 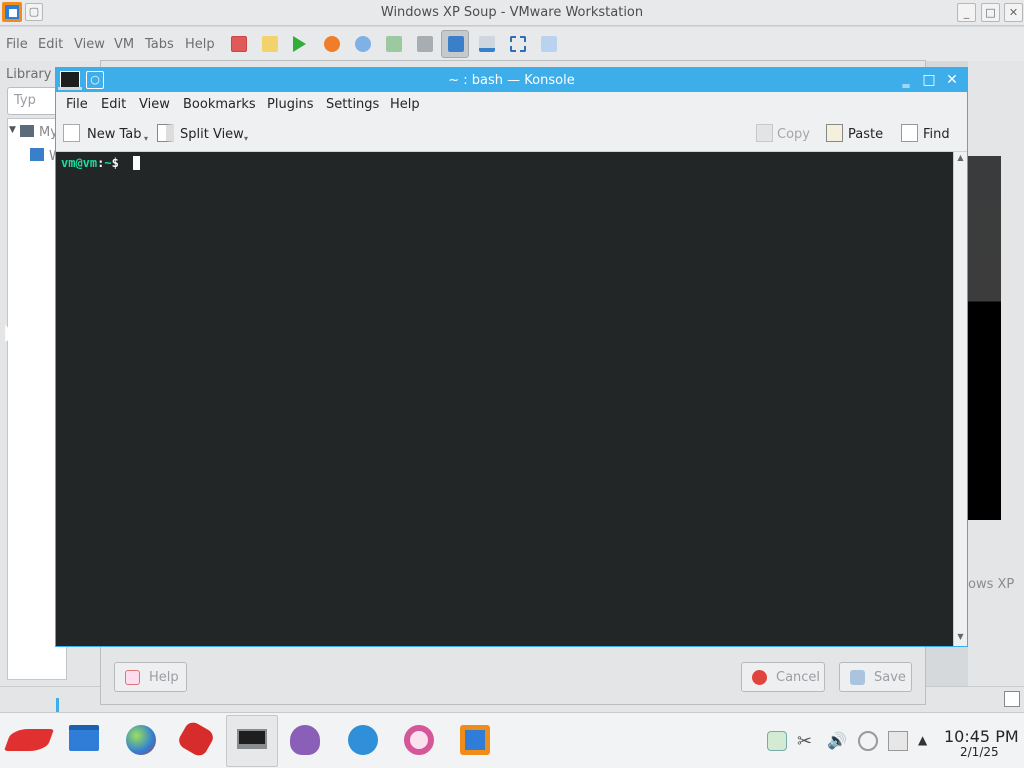 I want to click on media-player-icon, so click(x=419, y=740).